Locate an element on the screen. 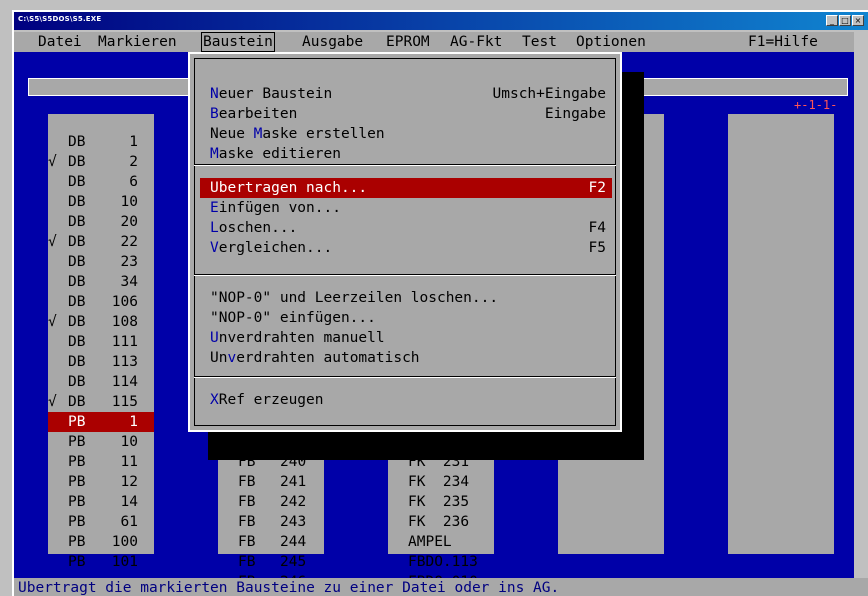 The width and height of the screenshot is (868, 596). menu-item-shortcut: F4 is located at coordinates (597, 228).